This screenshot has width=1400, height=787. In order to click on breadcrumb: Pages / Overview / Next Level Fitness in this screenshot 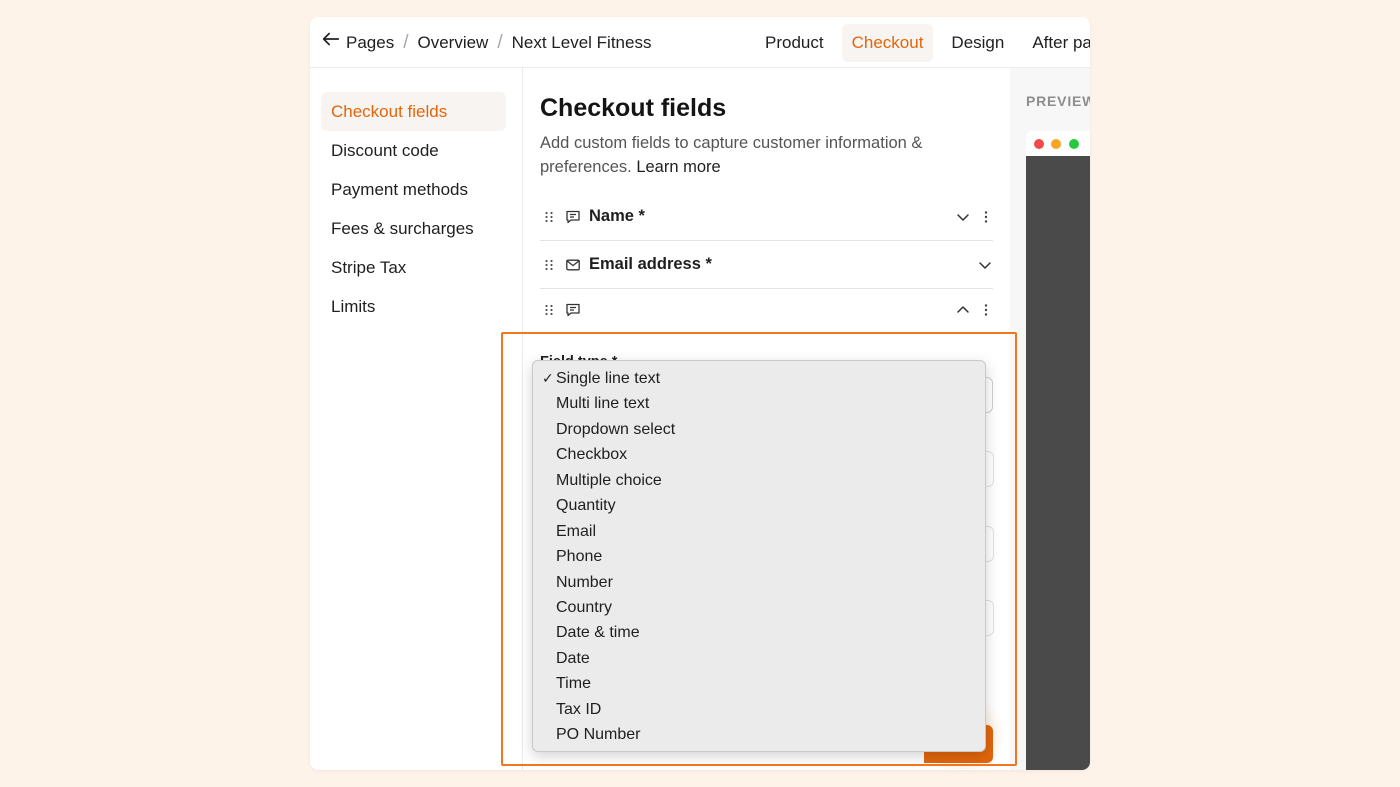, I will do `click(498, 42)`.